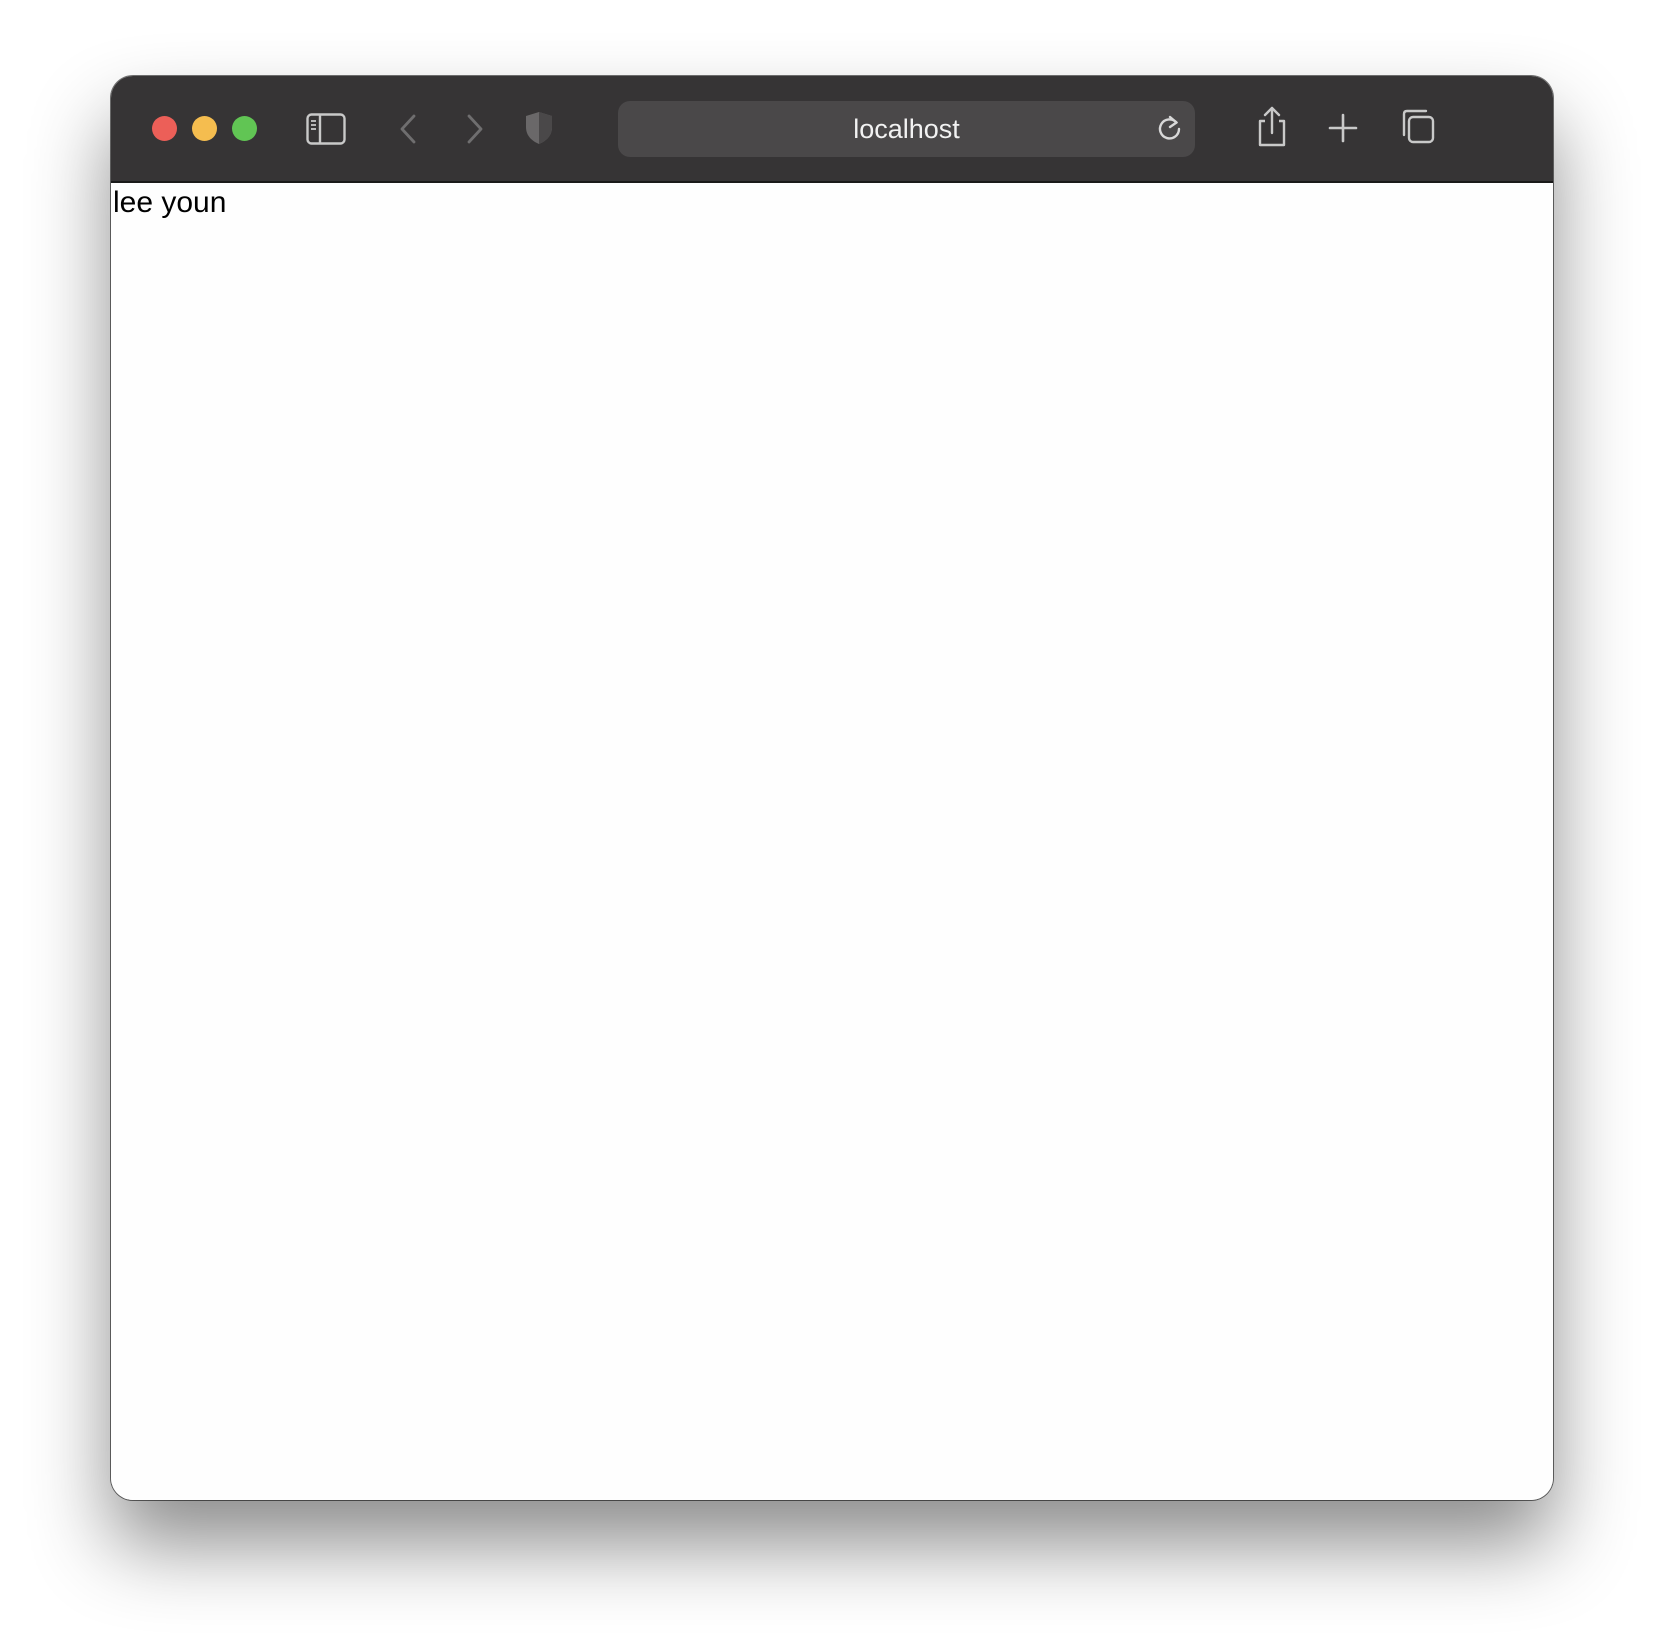 The width and height of the screenshot is (1664, 1646). I want to click on maximize-window-button, so click(244, 128).